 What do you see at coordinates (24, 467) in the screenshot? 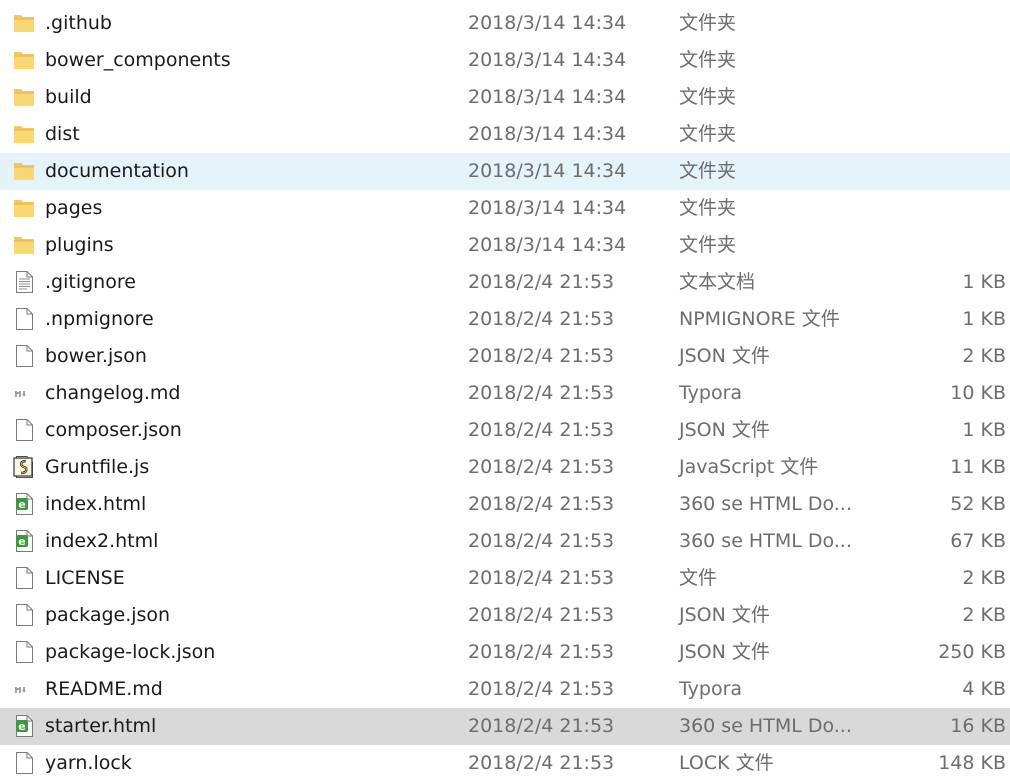
I see `script-file-icon` at bounding box center [24, 467].